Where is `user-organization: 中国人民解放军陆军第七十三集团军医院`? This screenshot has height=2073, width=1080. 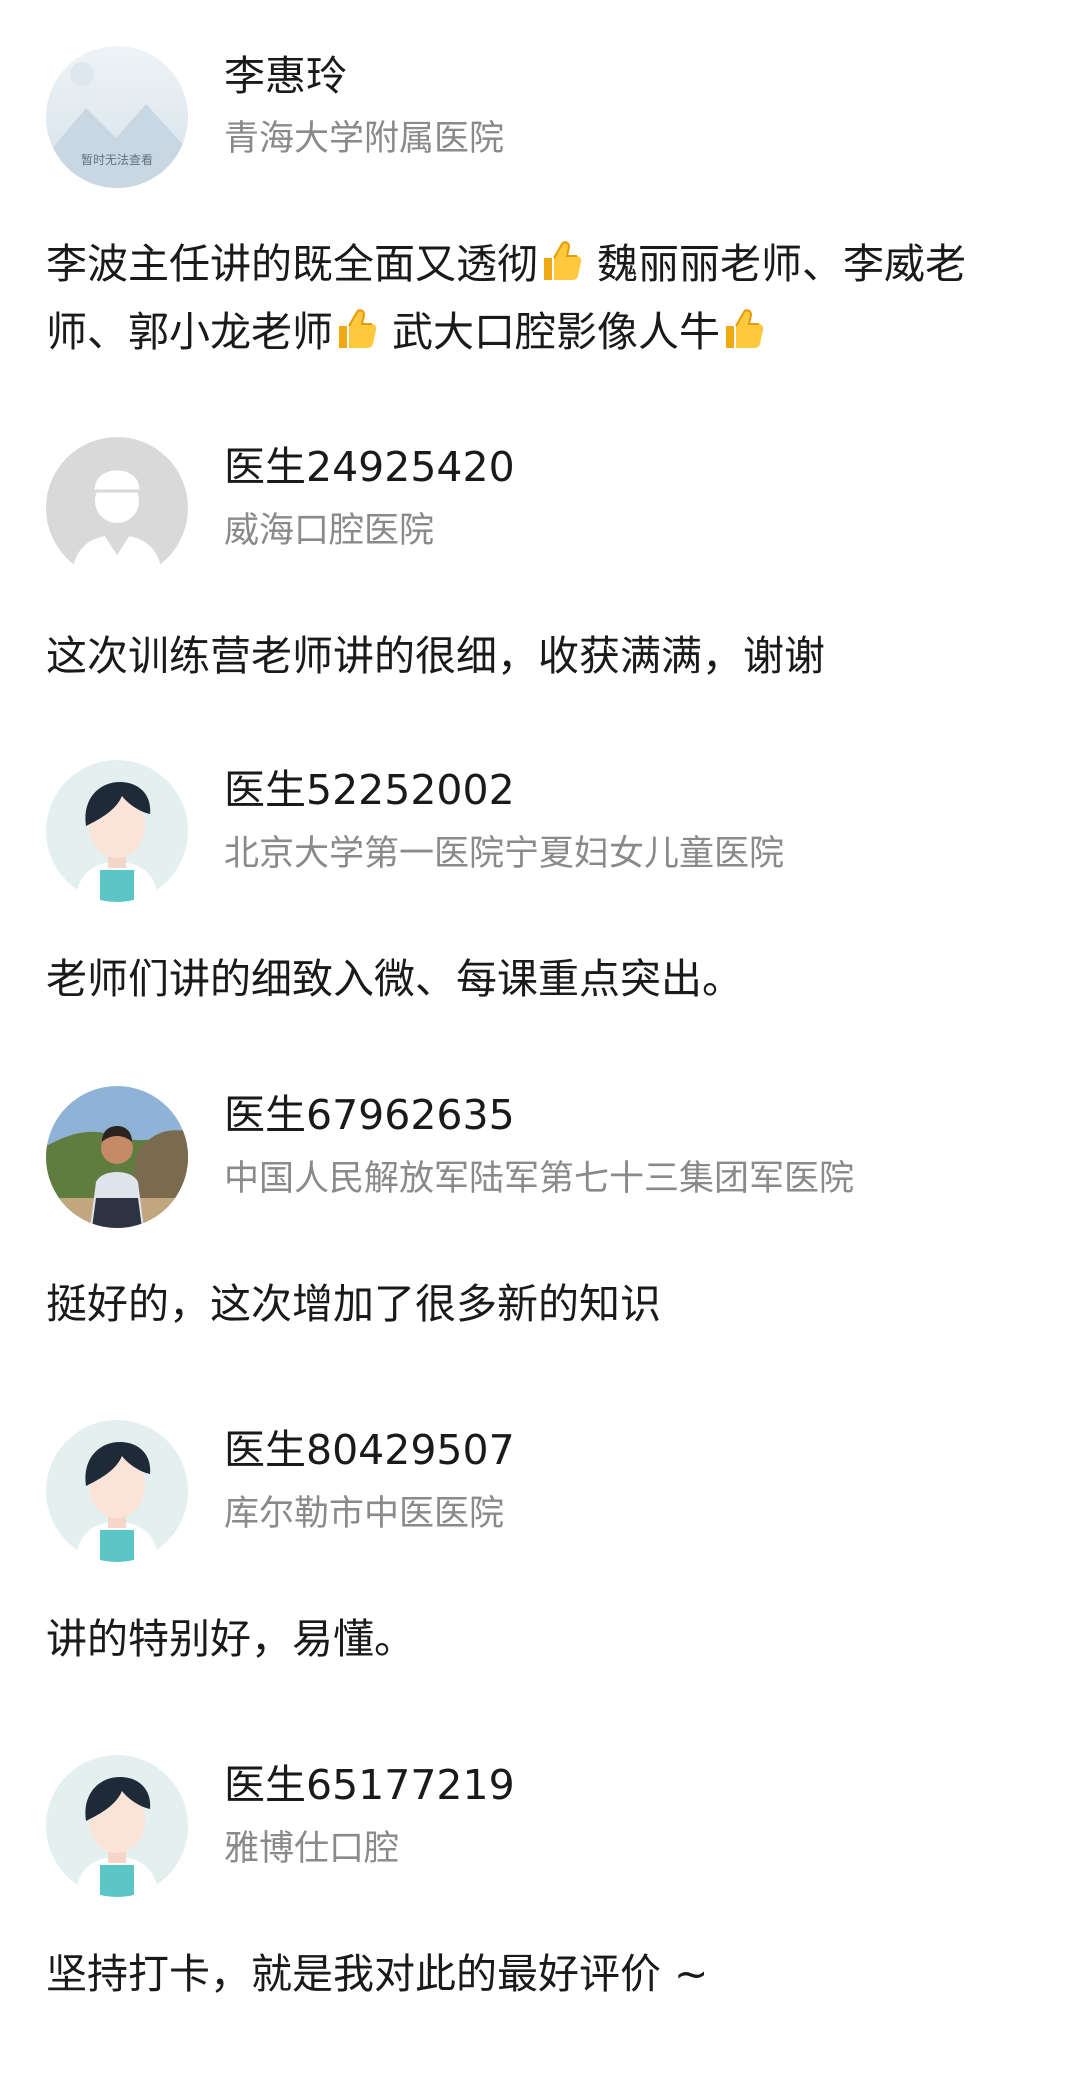 user-organization: 中国人民解放军陆军第七十三集团军医院 is located at coordinates (539, 1179).